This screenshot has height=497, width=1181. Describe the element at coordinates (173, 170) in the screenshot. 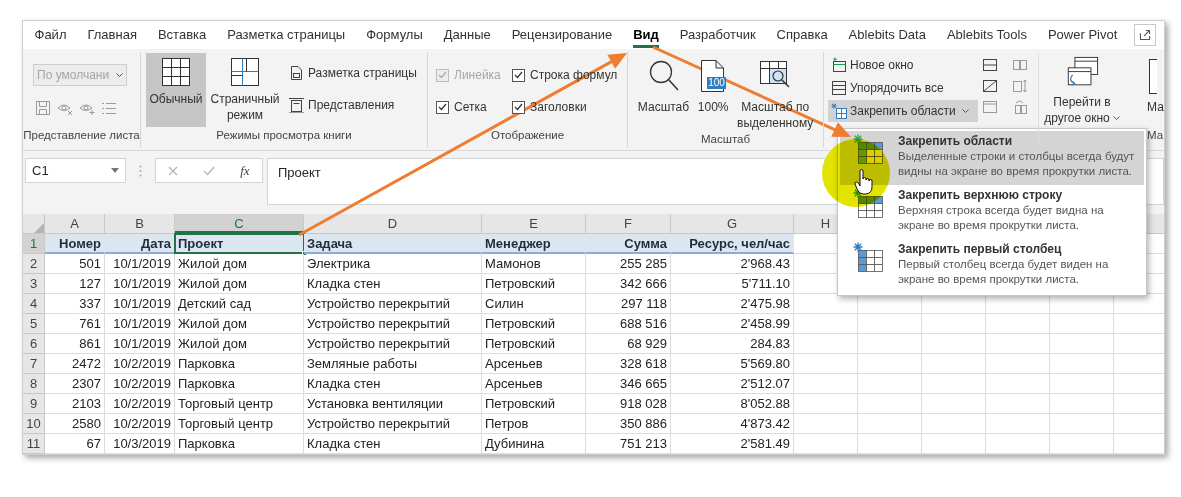

I see `cancel-icon` at that location.